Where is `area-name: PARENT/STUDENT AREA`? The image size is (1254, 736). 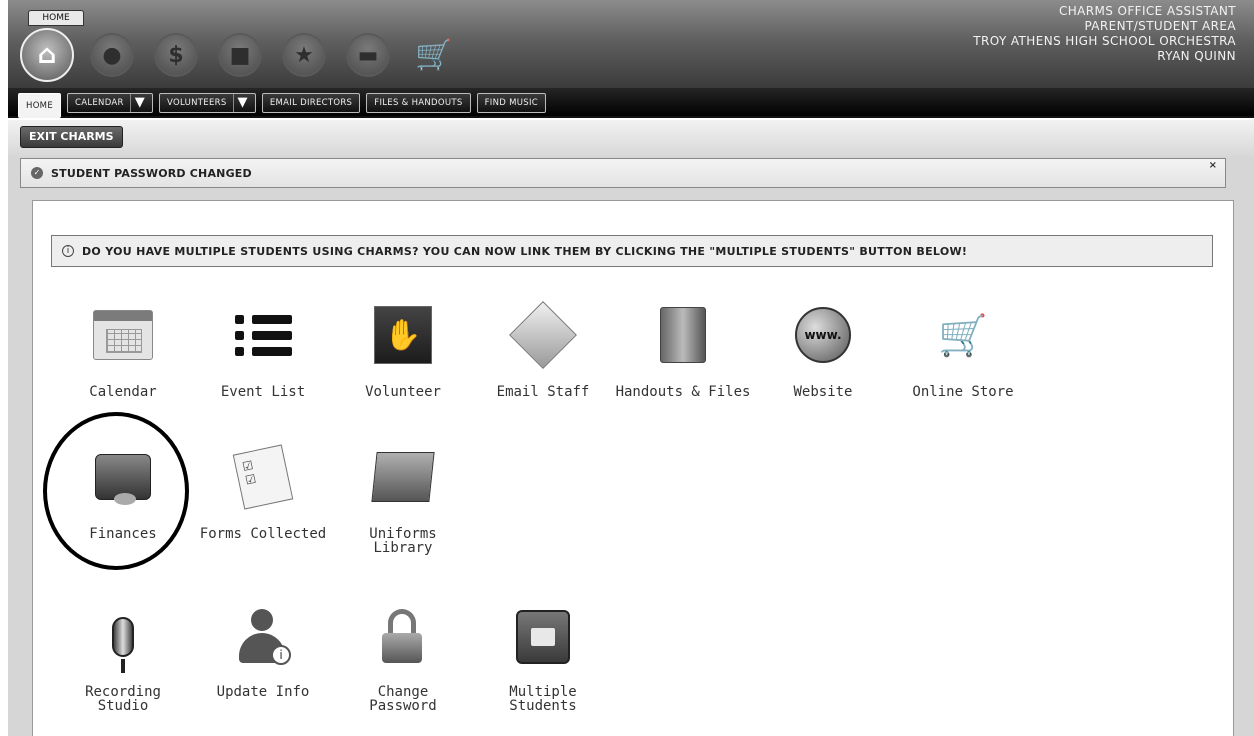 area-name: PARENT/STUDENT AREA is located at coordinates (1160, 26).